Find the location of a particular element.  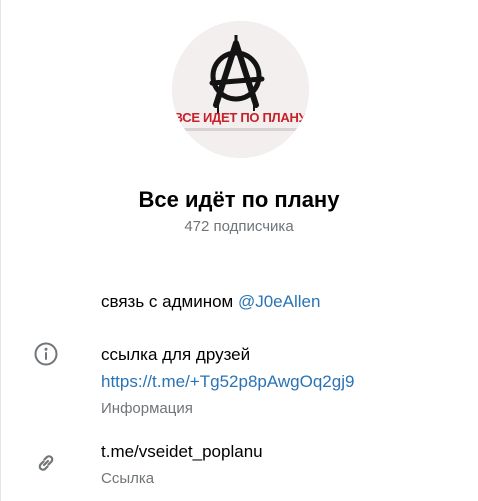

avatar-image: ВСЕ ИДЕТ ПО ПЛАНУ is located at coordinates (240, 89).